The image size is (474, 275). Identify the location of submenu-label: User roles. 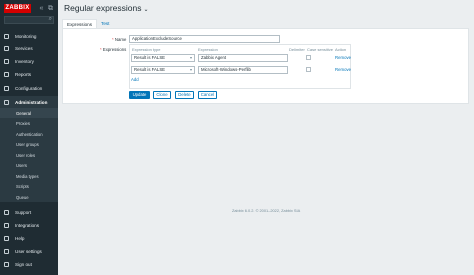
(26, 155).